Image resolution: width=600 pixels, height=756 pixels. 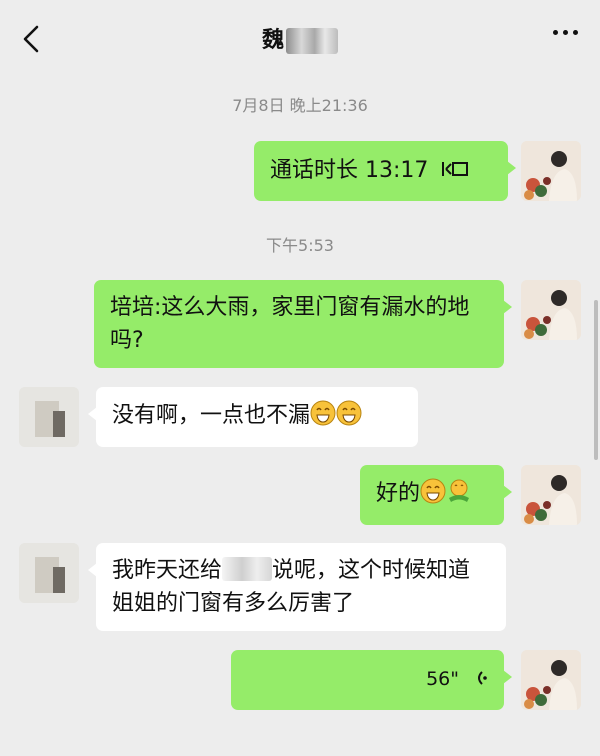 I want to click on more-button, so click(x=565, y=32).